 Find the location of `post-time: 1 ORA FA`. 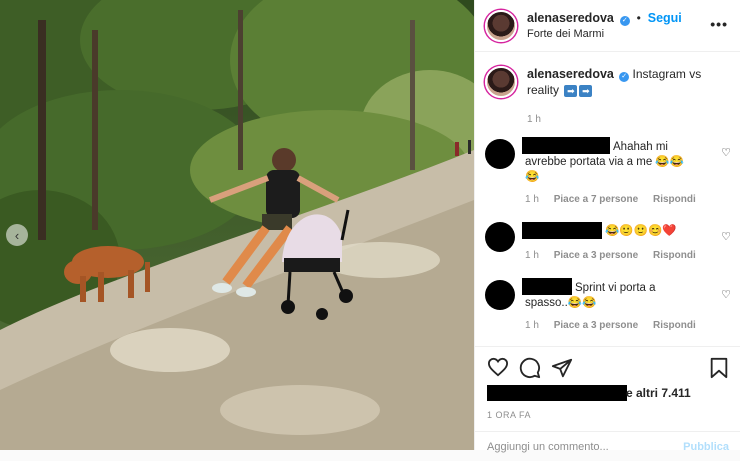

post-time: 1 ORA FA is located at coordinates (509, 415).